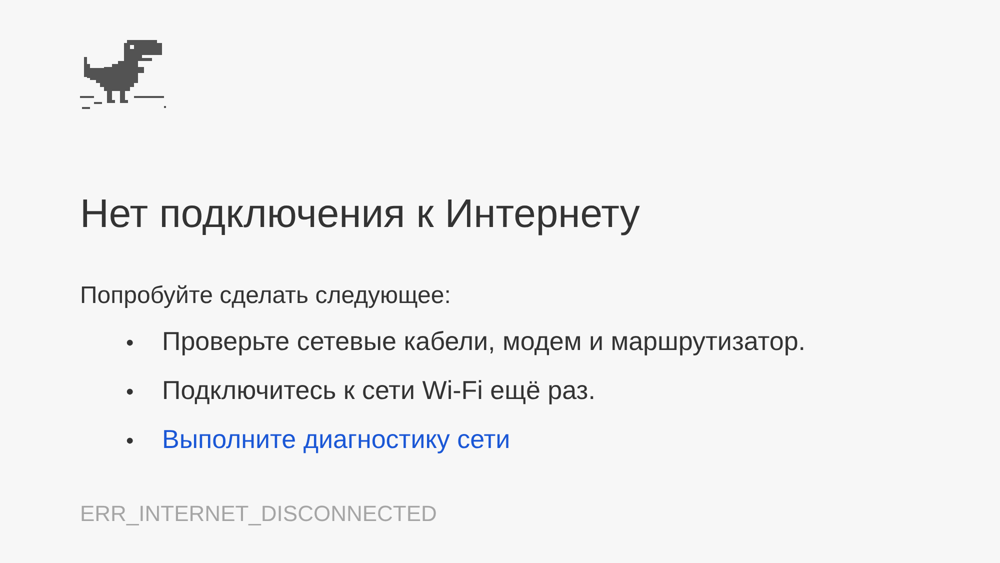 This screenshot has height=563, width=1000. What do you see at coordinates (360, 214) in the screenshot?
I see `page-heading: Нет подключения к Интернету` at bounding box center [360, 214].